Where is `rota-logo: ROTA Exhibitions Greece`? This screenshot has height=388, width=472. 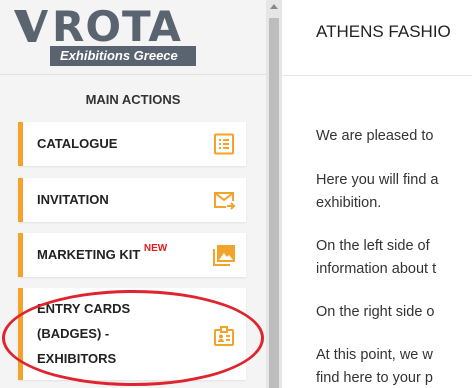
rota-logo: ROTA Exhibitions Greece is located at coordinates (107, 35).